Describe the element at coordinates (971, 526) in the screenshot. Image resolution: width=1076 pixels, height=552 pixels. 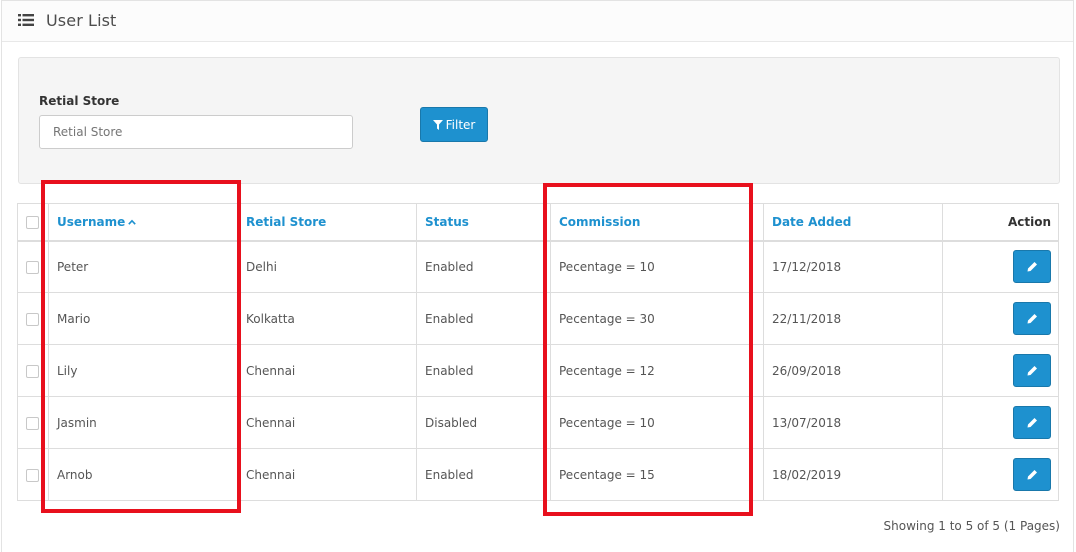
I see `pagination-summary: Showing 1 to 5 of 5 (1 Pages)` at that location.